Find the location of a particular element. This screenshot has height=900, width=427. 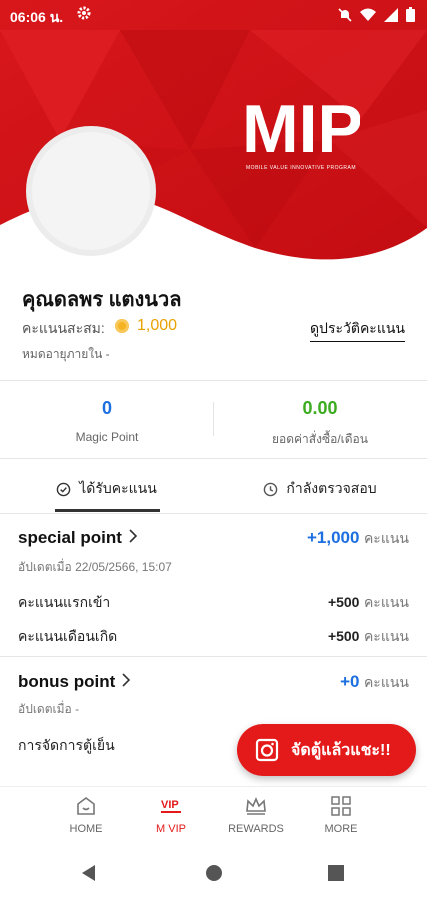

wifi-icon is located at coordinates (368, 14).